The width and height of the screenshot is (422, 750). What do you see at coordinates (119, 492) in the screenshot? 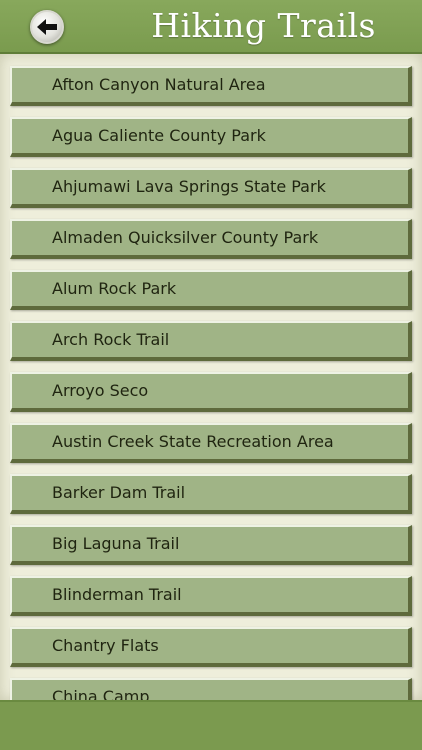
I see `list-item-label: Barker Dam Trail` at bounding box center [119, 492].